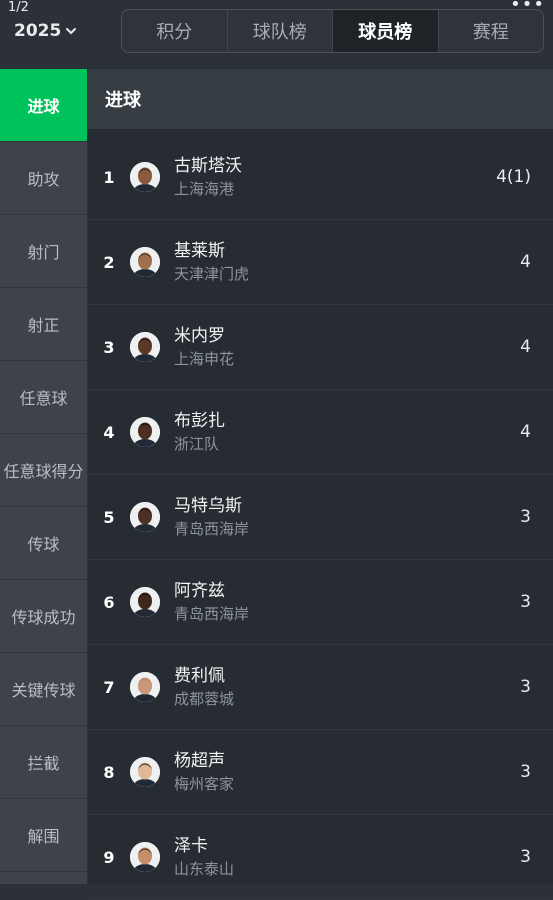  Describe the element at coordinates (43, 470) in the screenshot. I see `sidebar-item-free-kick-goals: 任意球得分` at that location.